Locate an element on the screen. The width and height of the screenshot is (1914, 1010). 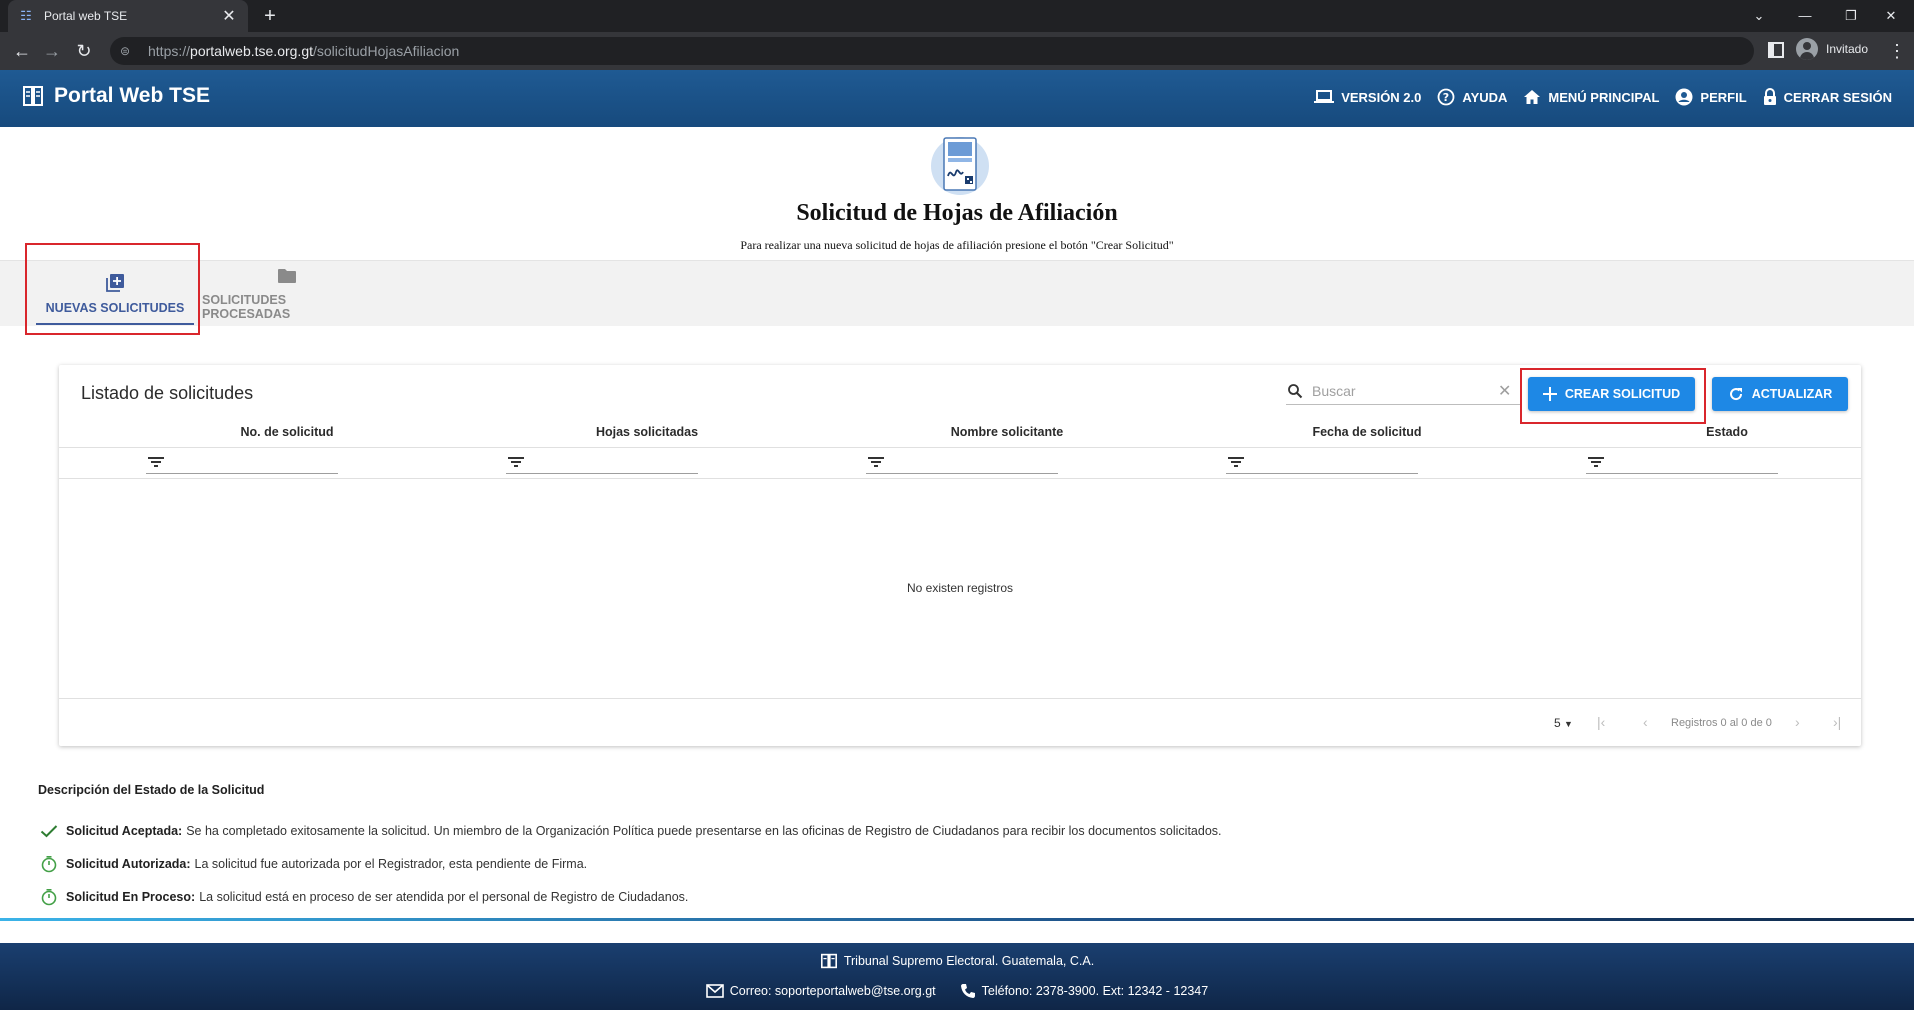
main-menu-item: MENÚ PRINCIPAL is located at coordinates (1591, 97).